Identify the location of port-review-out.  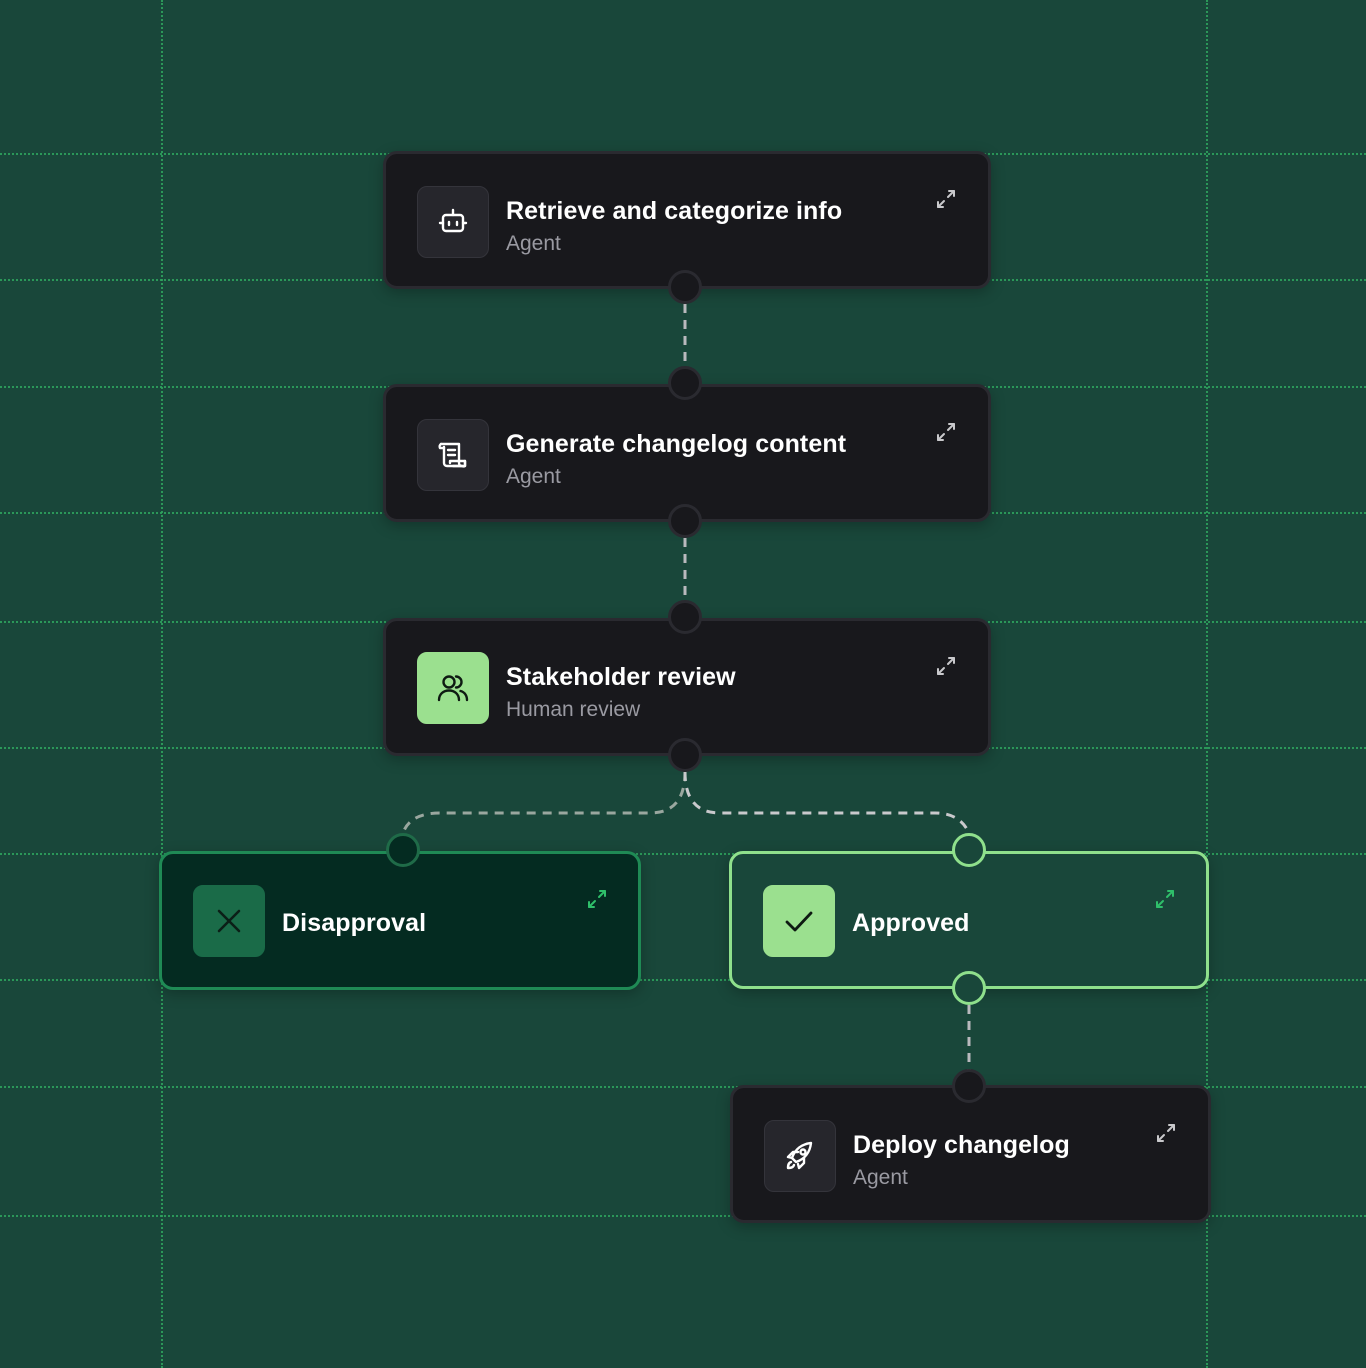
(685, 755).